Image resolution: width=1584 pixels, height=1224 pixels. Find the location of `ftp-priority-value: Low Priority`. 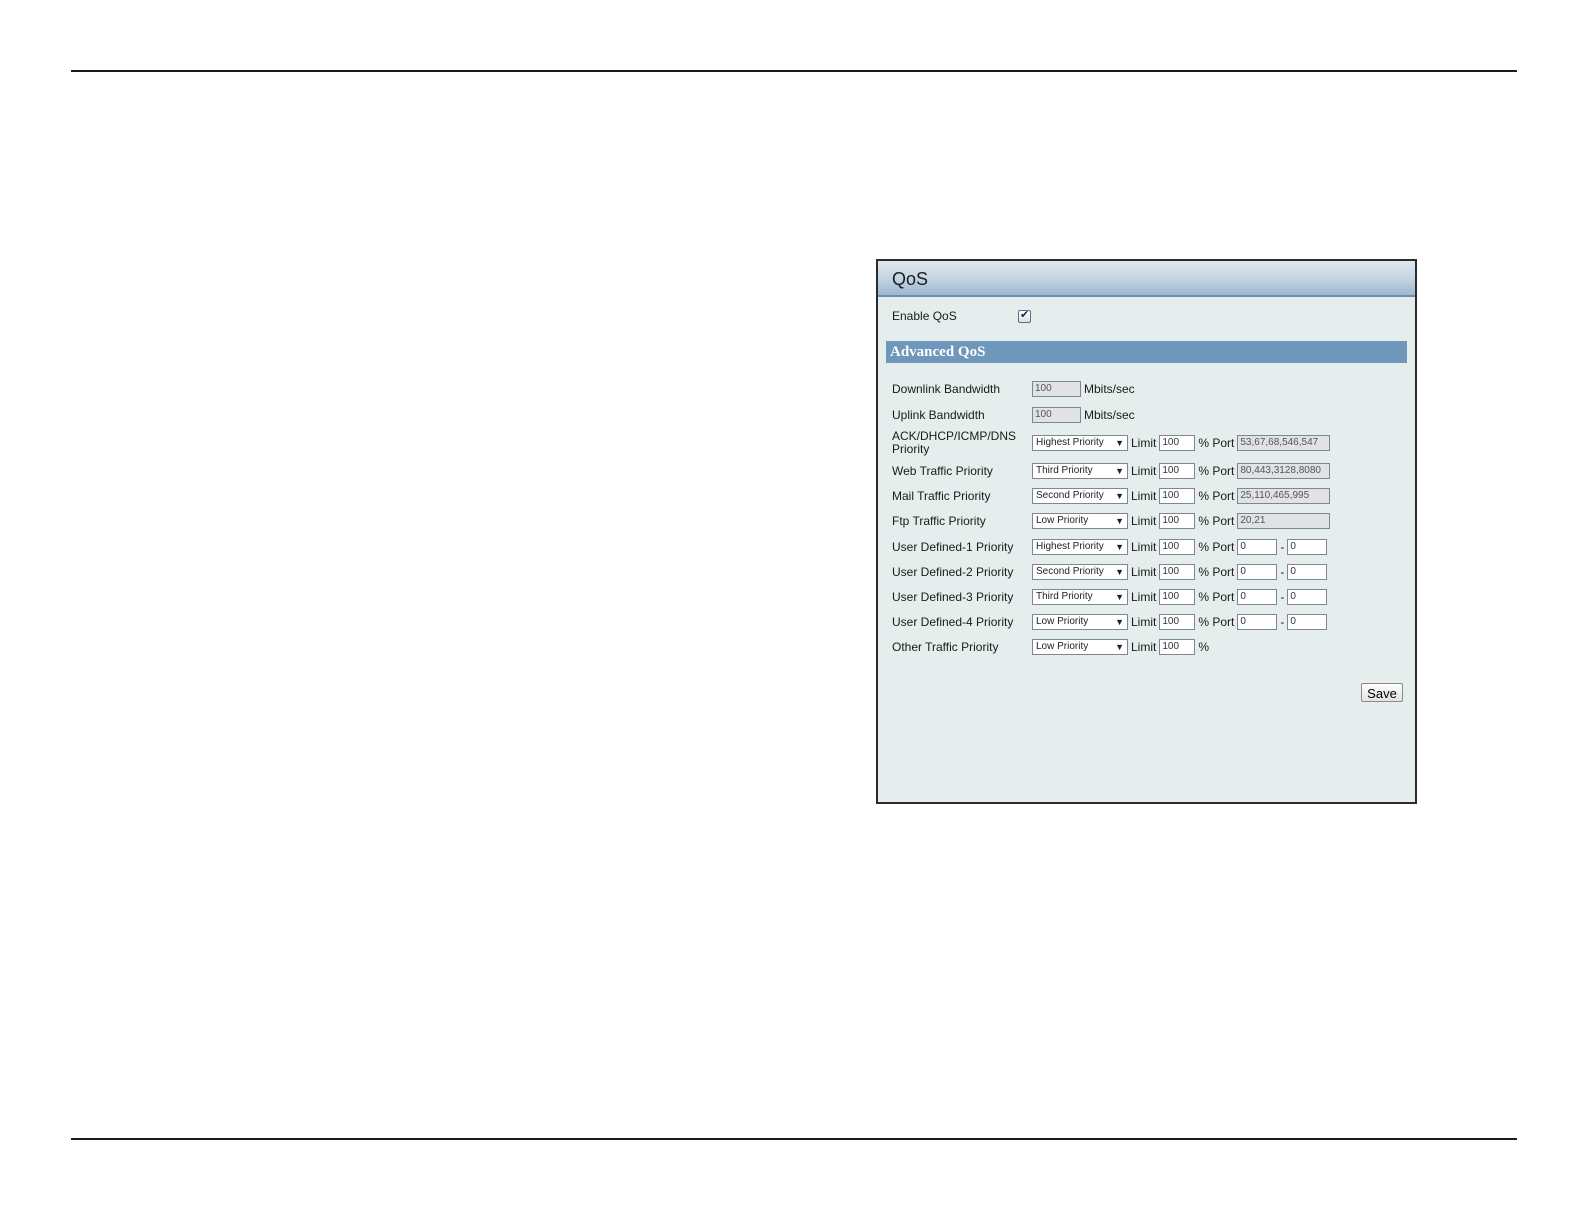

ftp-priority-value: Low Priority is located at coordinates (1062, 520).